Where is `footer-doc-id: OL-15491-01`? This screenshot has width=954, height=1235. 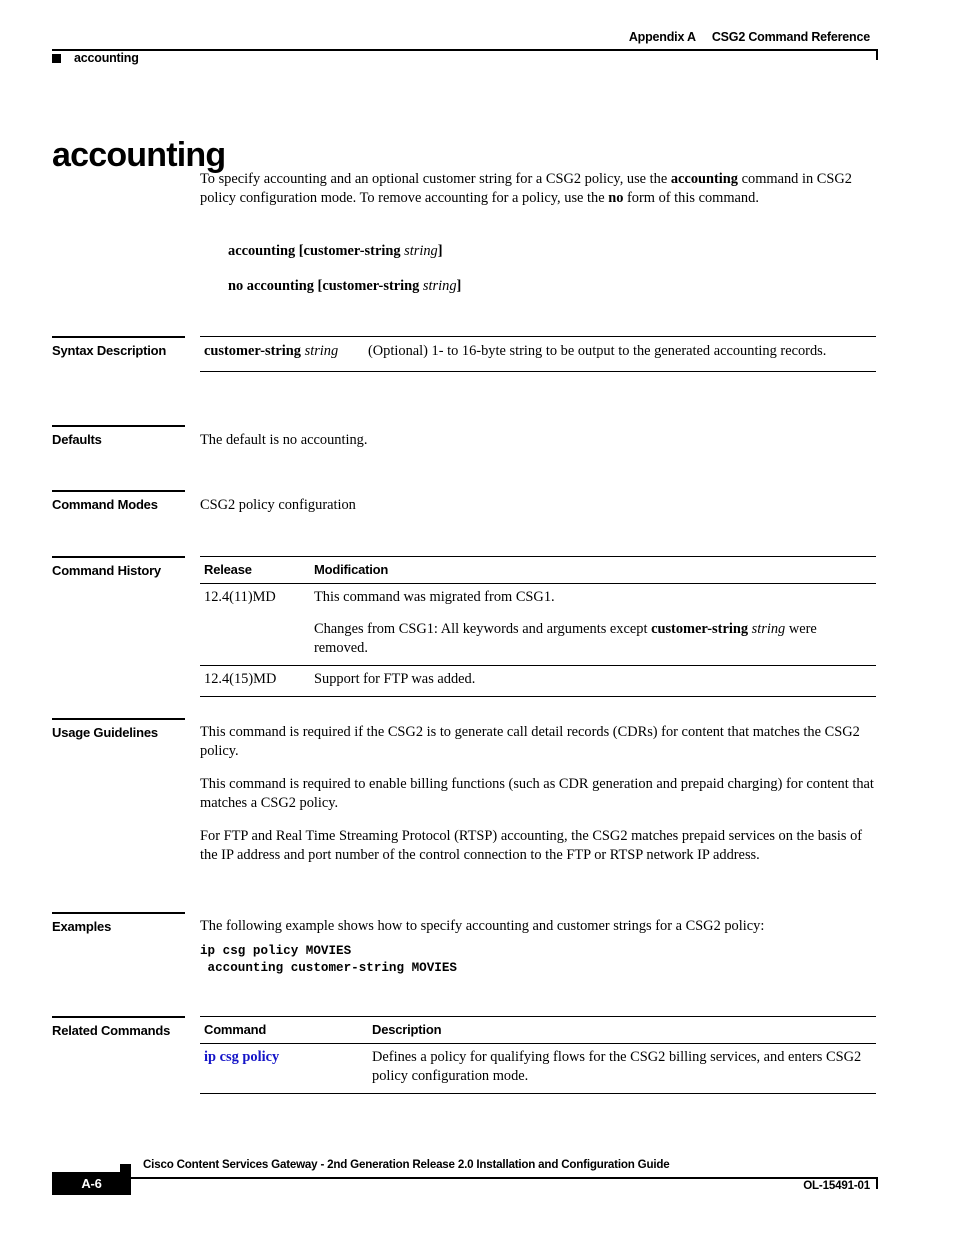
footer-doc-id: OL-15491-01 is located at coordinates (836, 1185).